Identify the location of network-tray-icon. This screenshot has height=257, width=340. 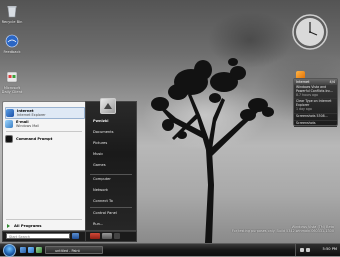
(302, 250).